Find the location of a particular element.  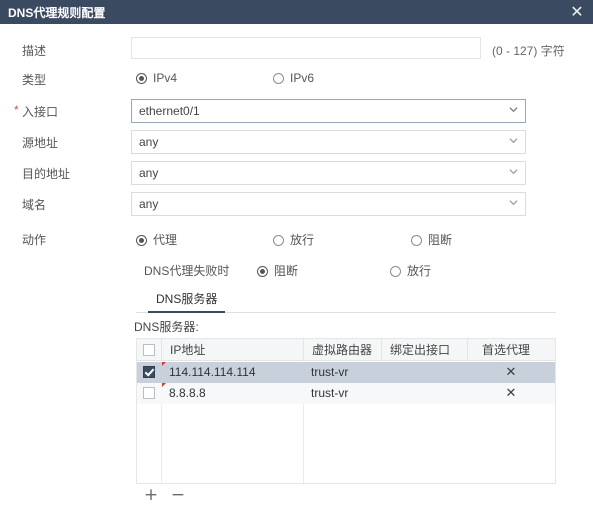

tab-dns-server: DNS服务器 is located at coordinates (187, 301).